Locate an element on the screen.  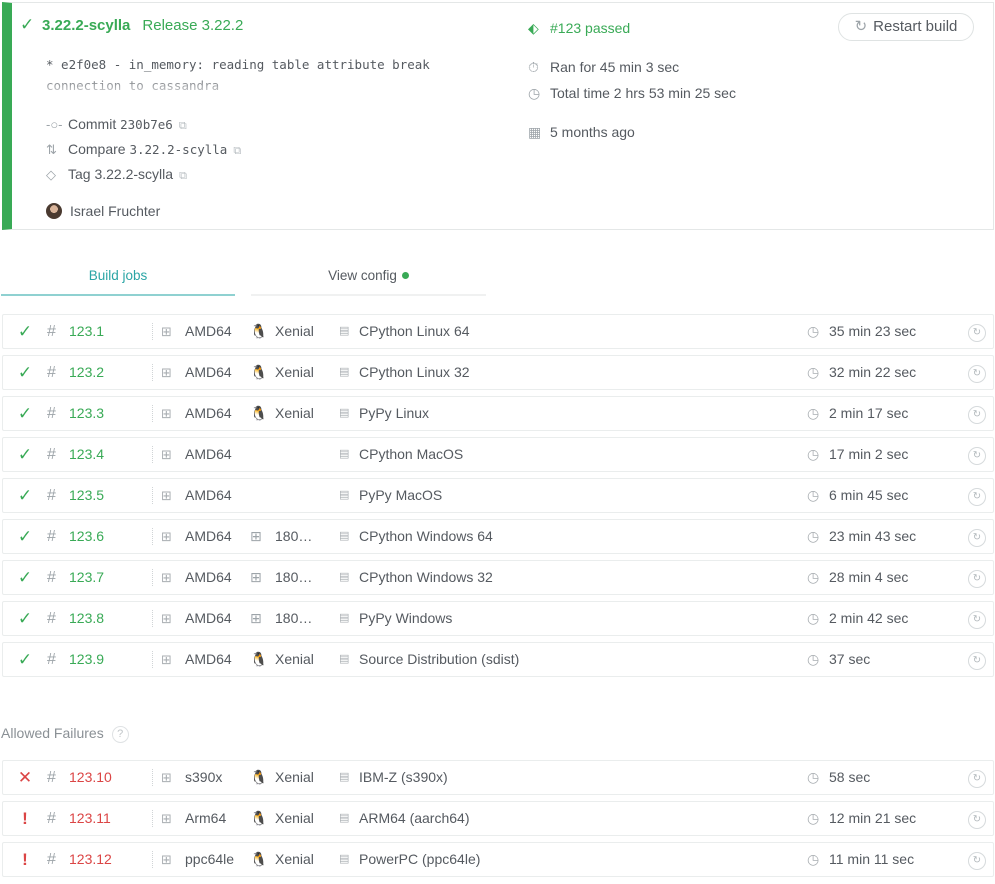
job-duration: 32 min 22 sec is located at coordinates (873, 372).